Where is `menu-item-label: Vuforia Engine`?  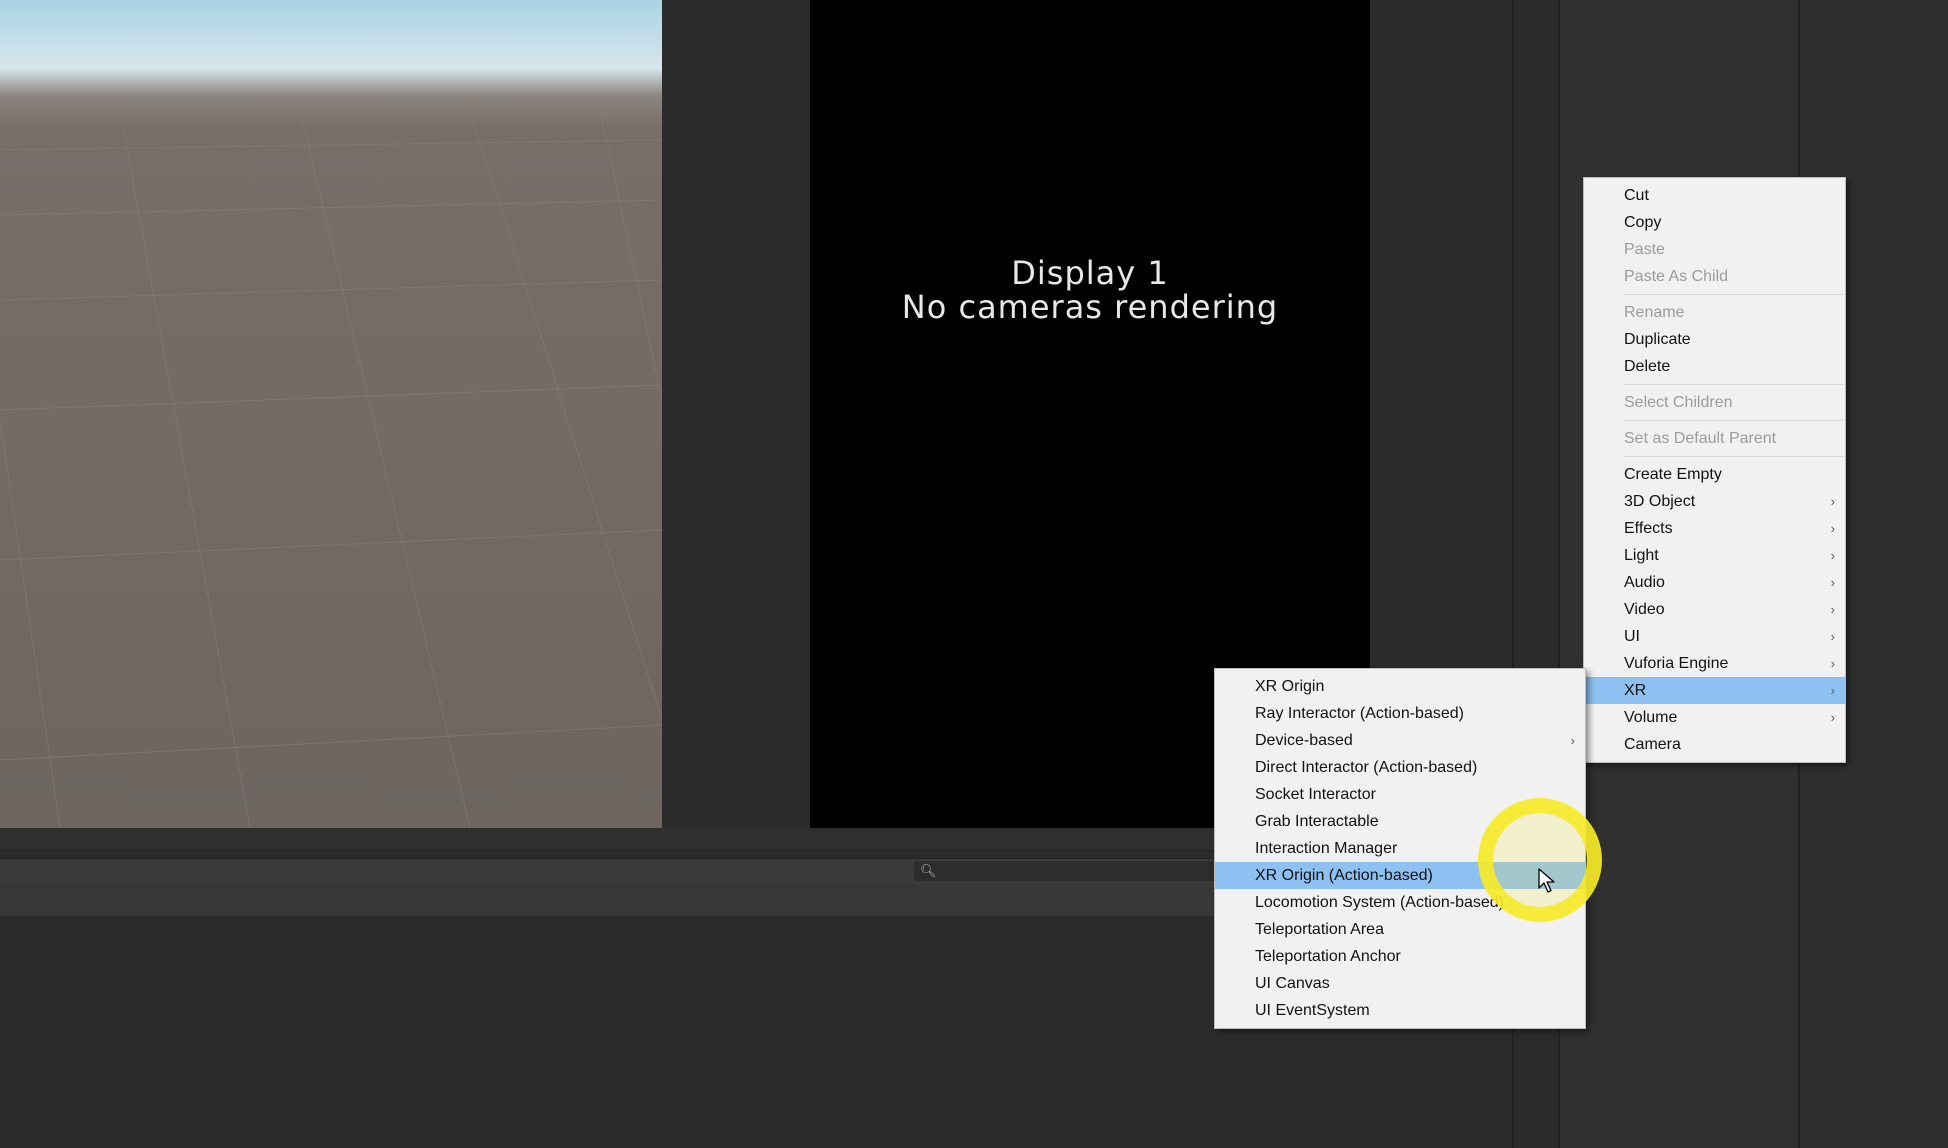 menu-item-label: Vuforia Engine is located at coordinates (1676, 663).